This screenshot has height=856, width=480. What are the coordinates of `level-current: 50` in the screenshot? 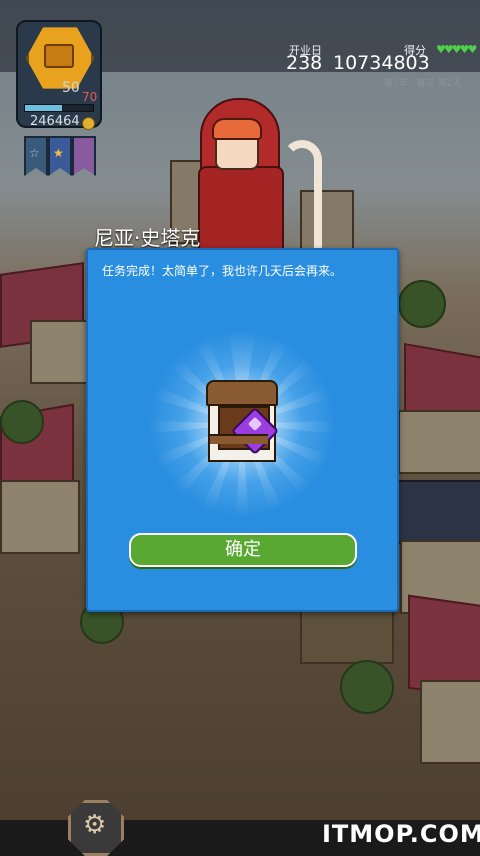 It's located at (71, 88).